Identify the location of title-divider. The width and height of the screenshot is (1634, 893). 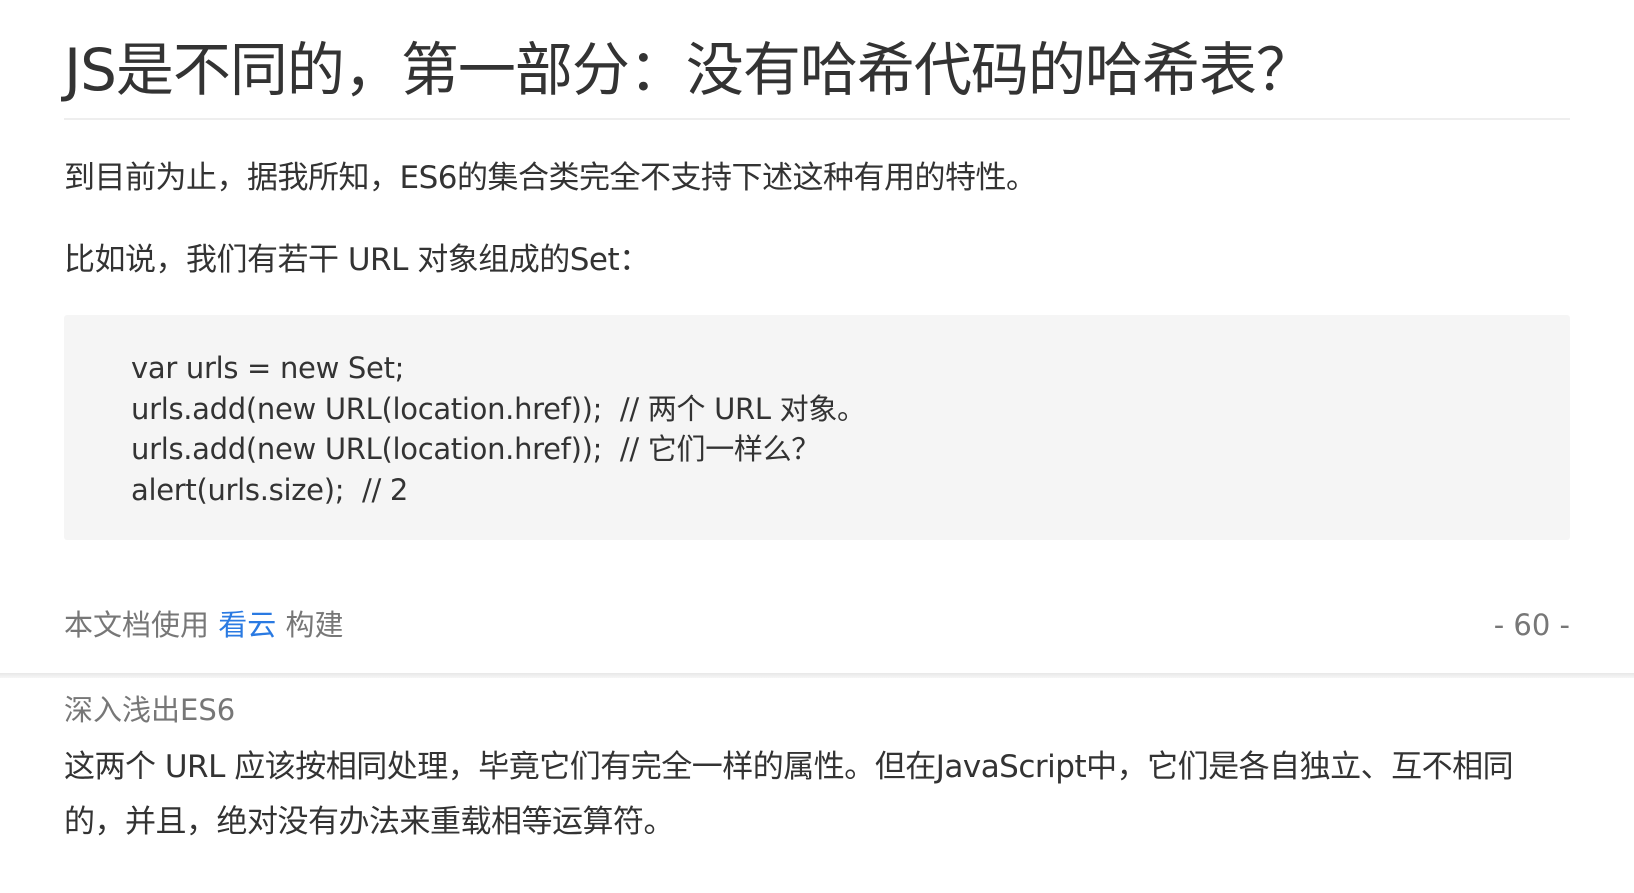
(817, 119).